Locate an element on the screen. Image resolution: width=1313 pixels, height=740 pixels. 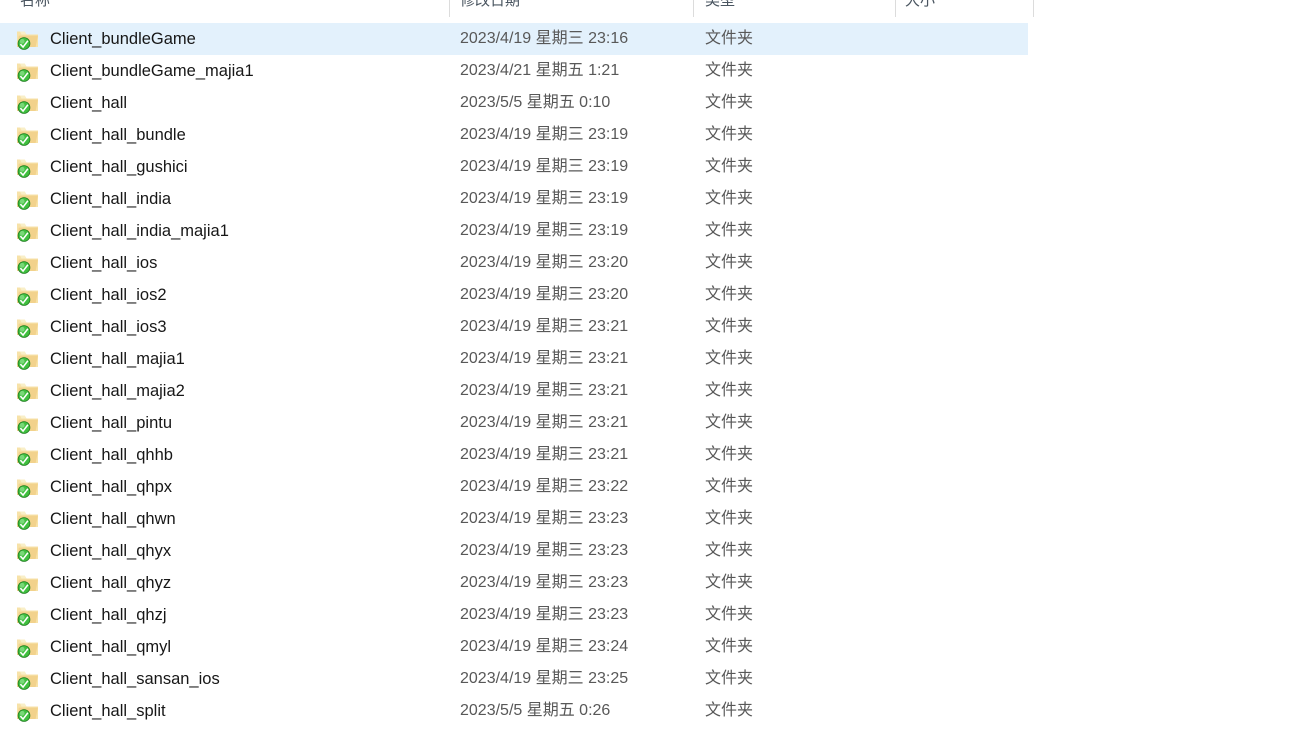
file-name: Client_hall_split is located at coordinates (247, 711).